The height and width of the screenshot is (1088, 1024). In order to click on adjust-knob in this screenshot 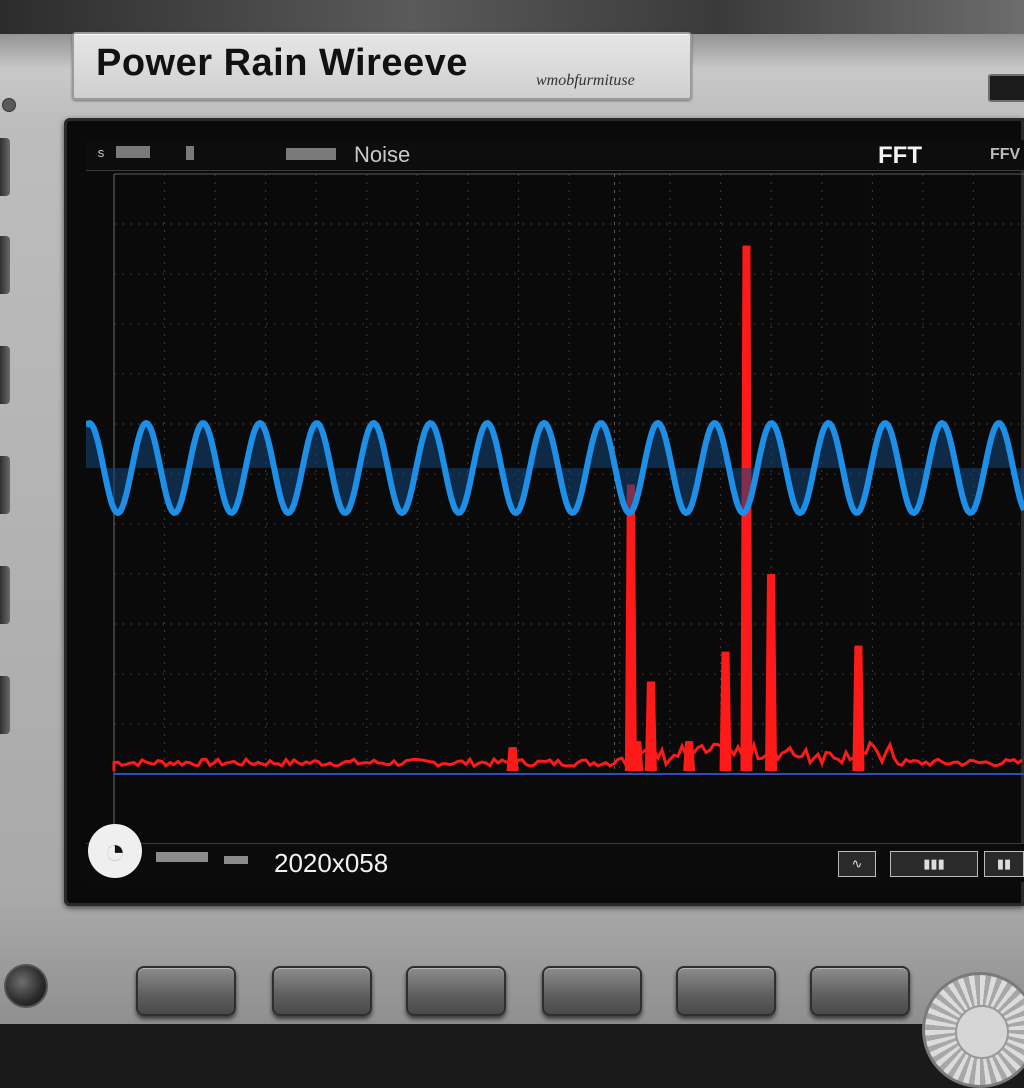, I will do `click(973, 1030)`.